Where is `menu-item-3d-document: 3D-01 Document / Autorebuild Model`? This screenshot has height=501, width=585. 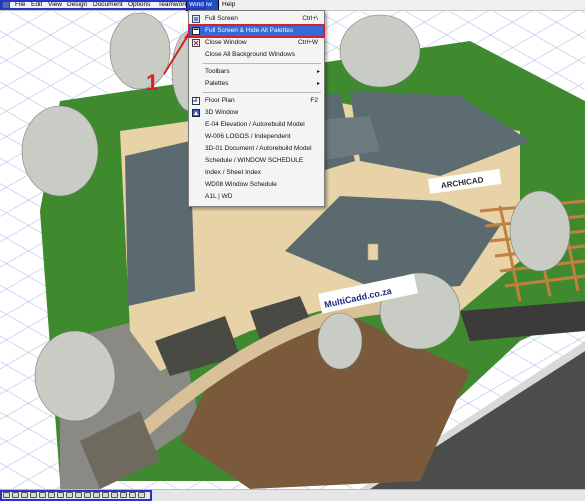 menu-item-3d-document: 3D-01 Document / Autorebuild Model is located at coordinates (256, 149).